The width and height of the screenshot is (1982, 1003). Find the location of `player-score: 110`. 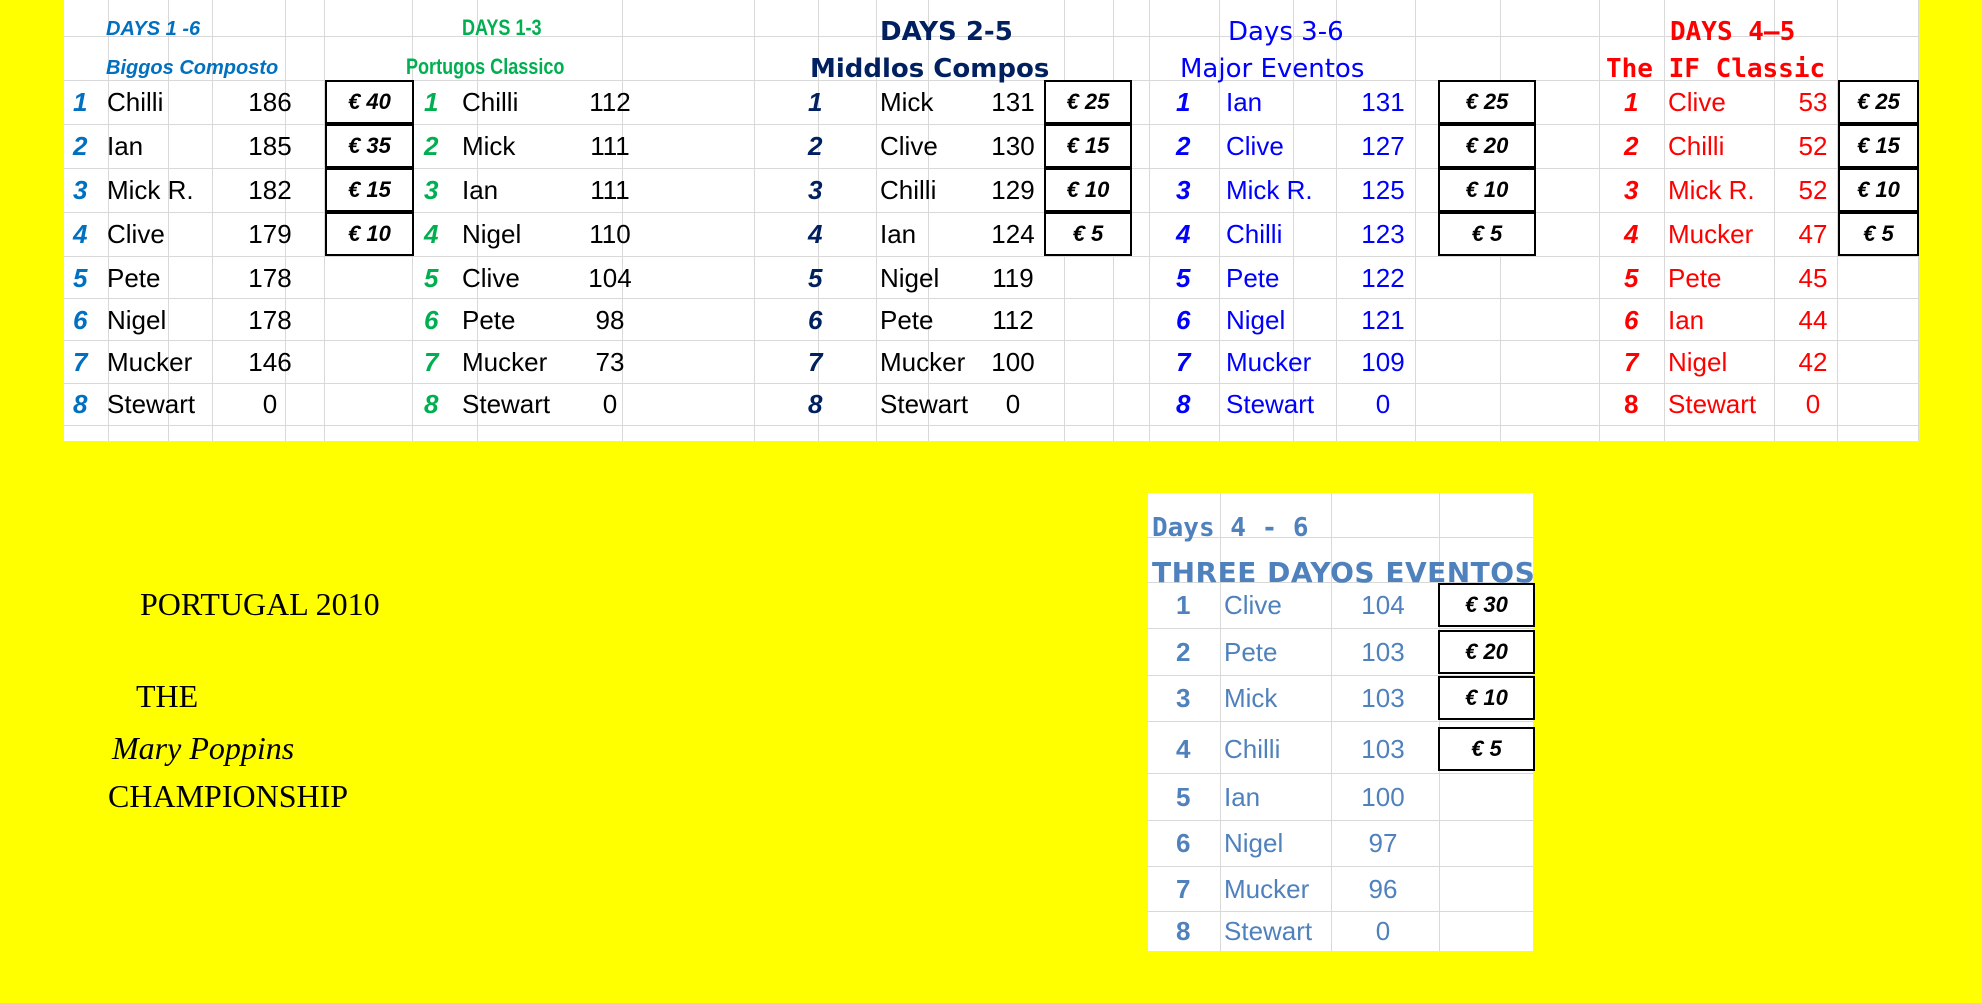

player-score: 110 is located at coordinates (610, 234).